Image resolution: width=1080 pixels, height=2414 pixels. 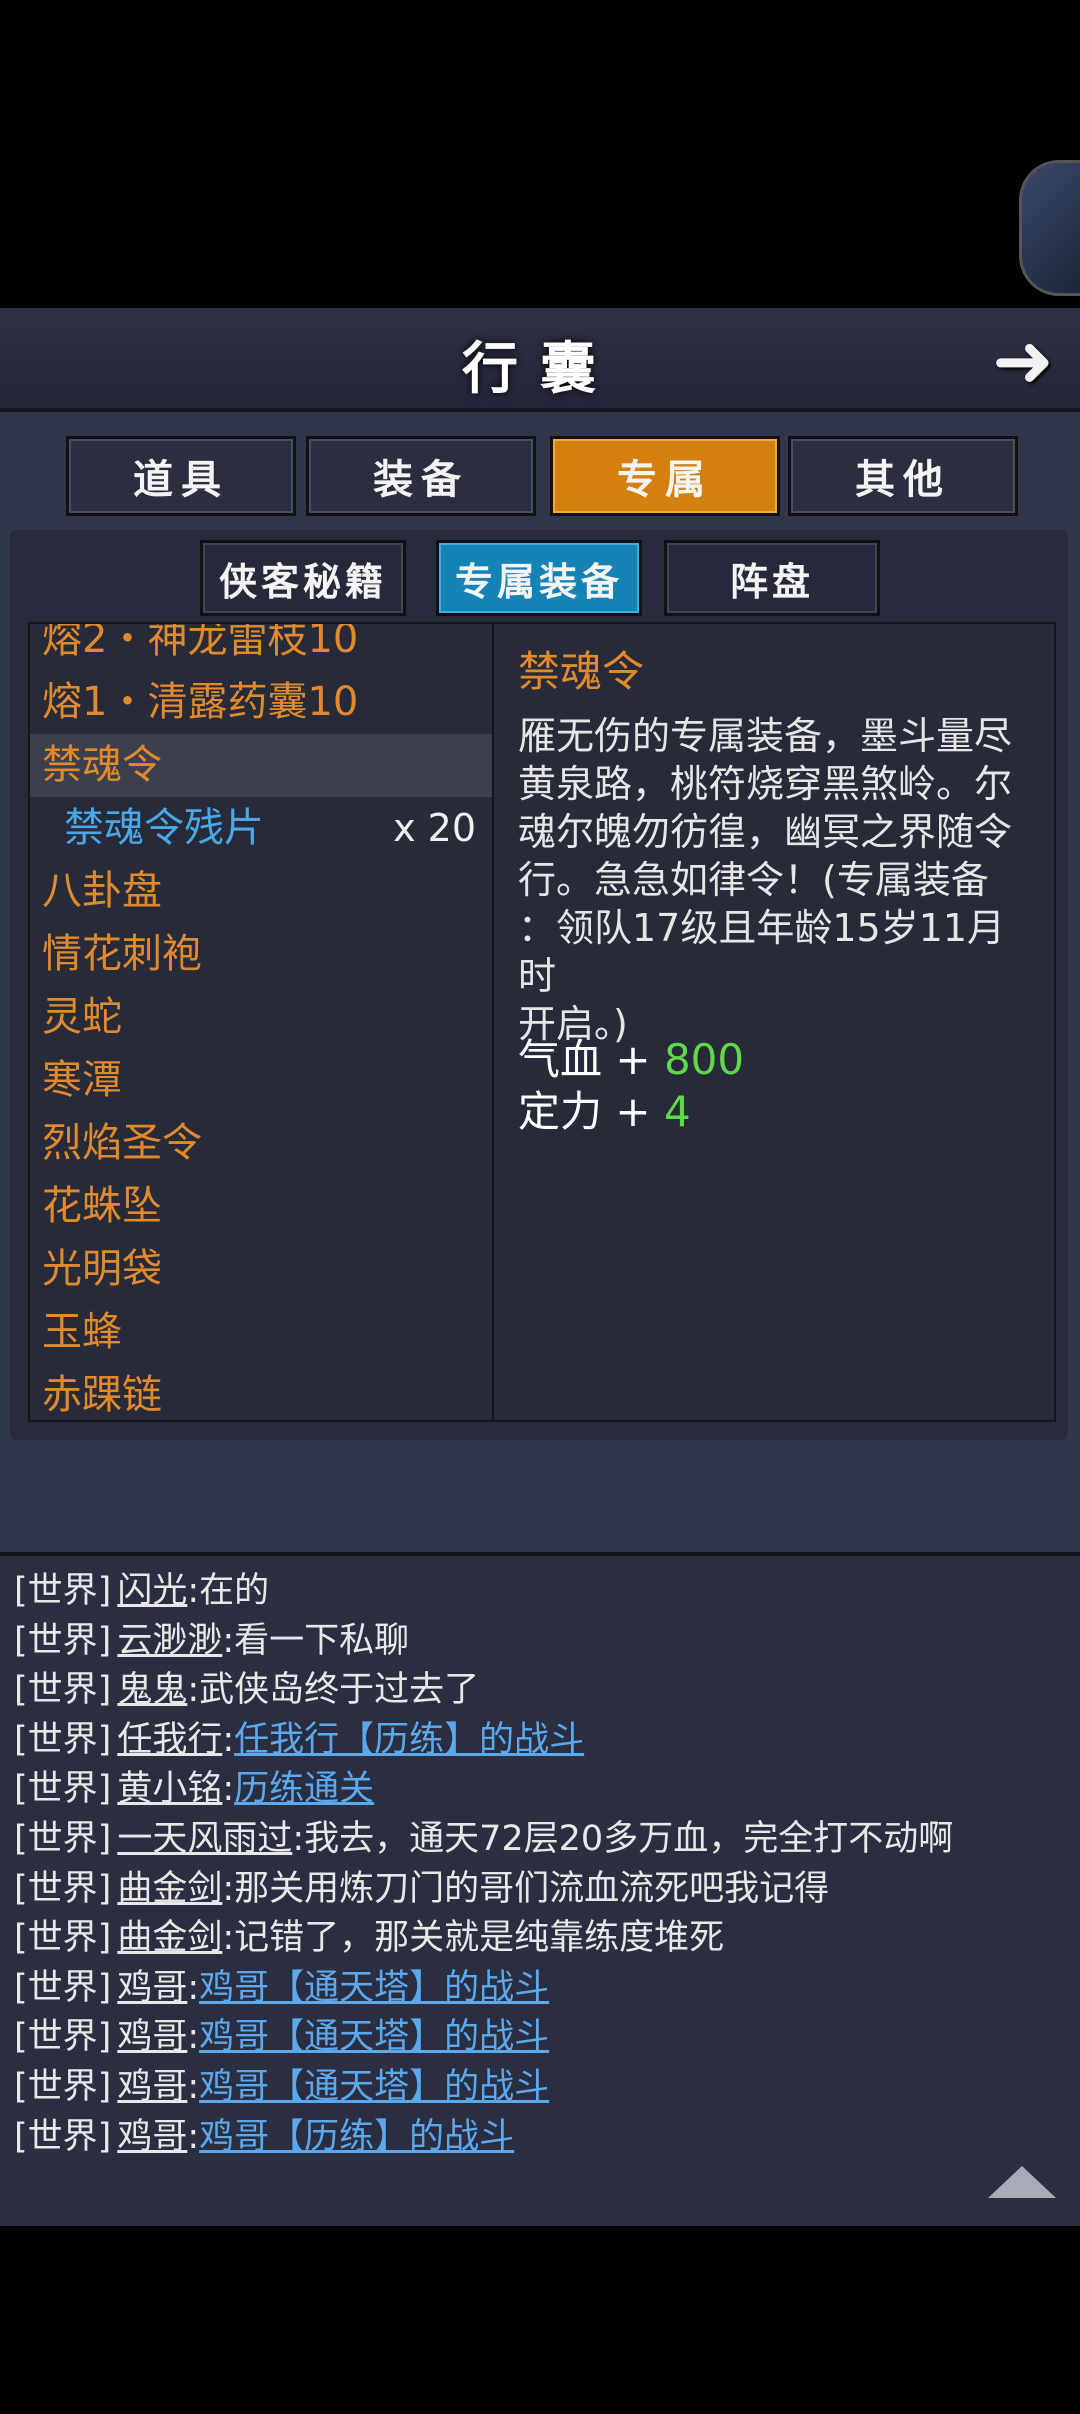 I want to click on tab-other: 其他, so click(x=903, y=476).